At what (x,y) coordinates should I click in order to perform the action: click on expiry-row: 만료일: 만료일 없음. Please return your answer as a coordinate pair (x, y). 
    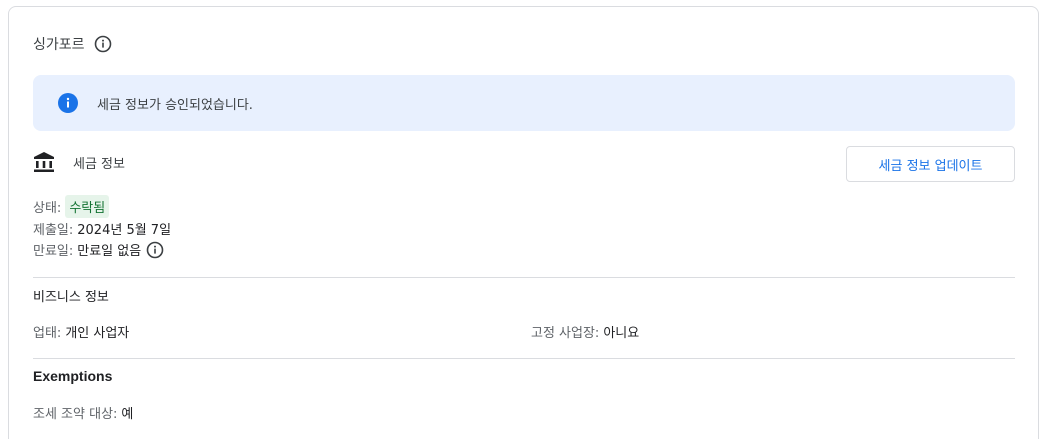
    Looking at the image, I should click on (98, 249).